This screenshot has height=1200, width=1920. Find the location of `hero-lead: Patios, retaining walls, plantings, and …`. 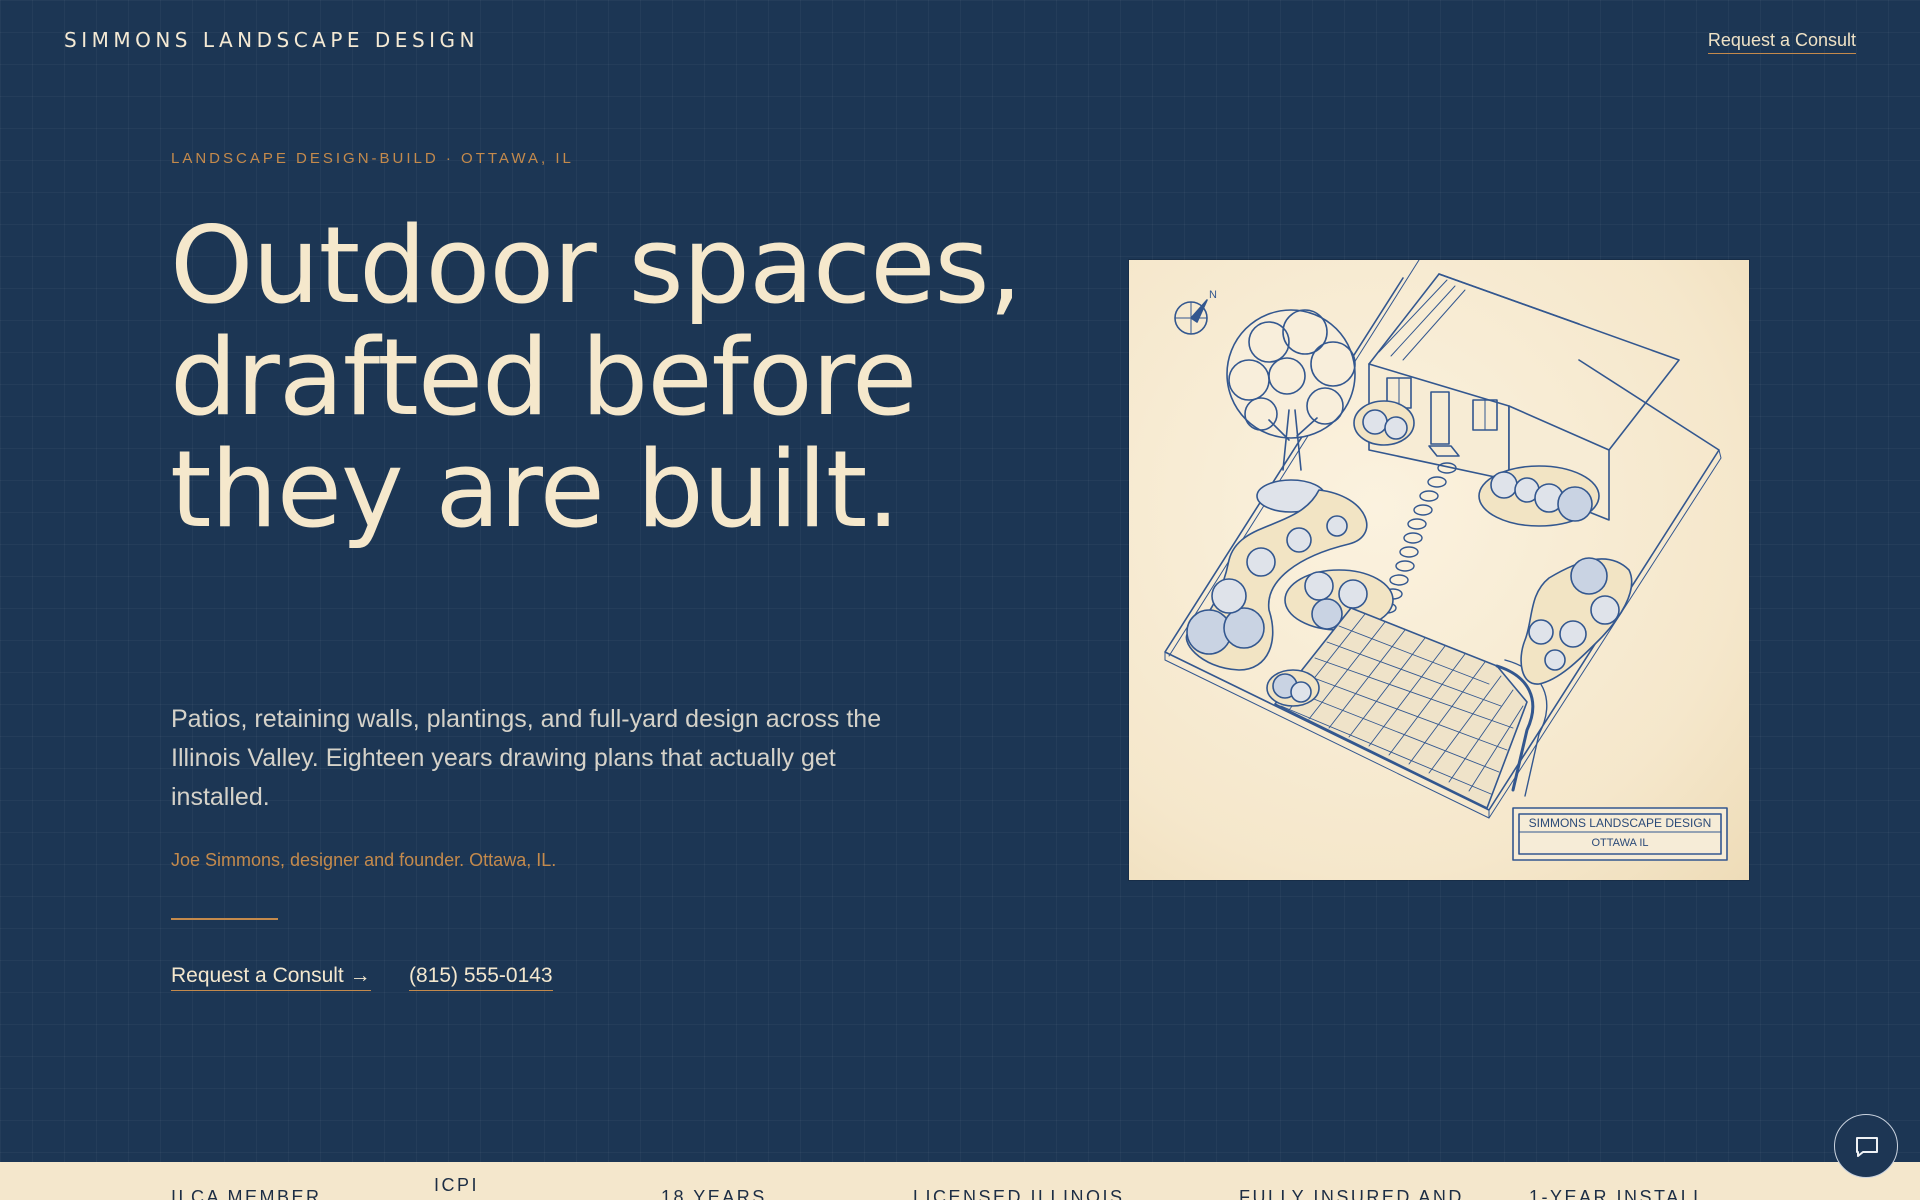

hero-lead: Patios, retaining walls, plantings, and … is located at coordinates (526, 758).